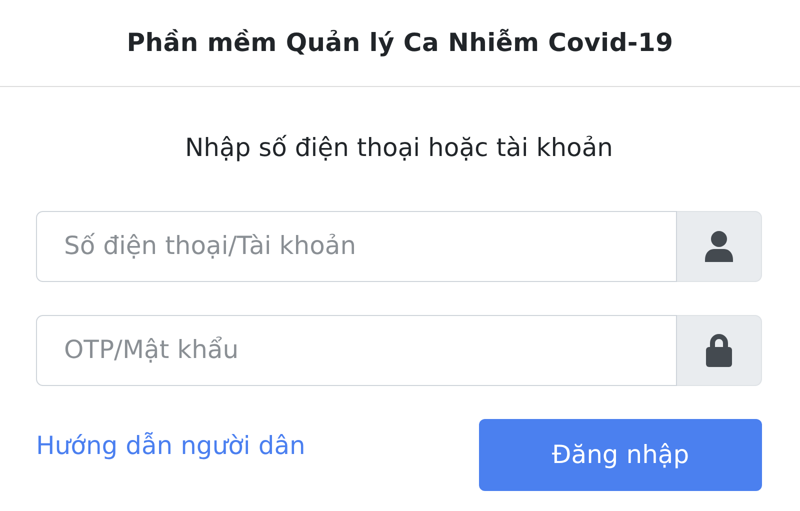  I want to click on app-title: Phần mềm Quản lý Ca Nhiễm Covid-19, so click(400, 43).